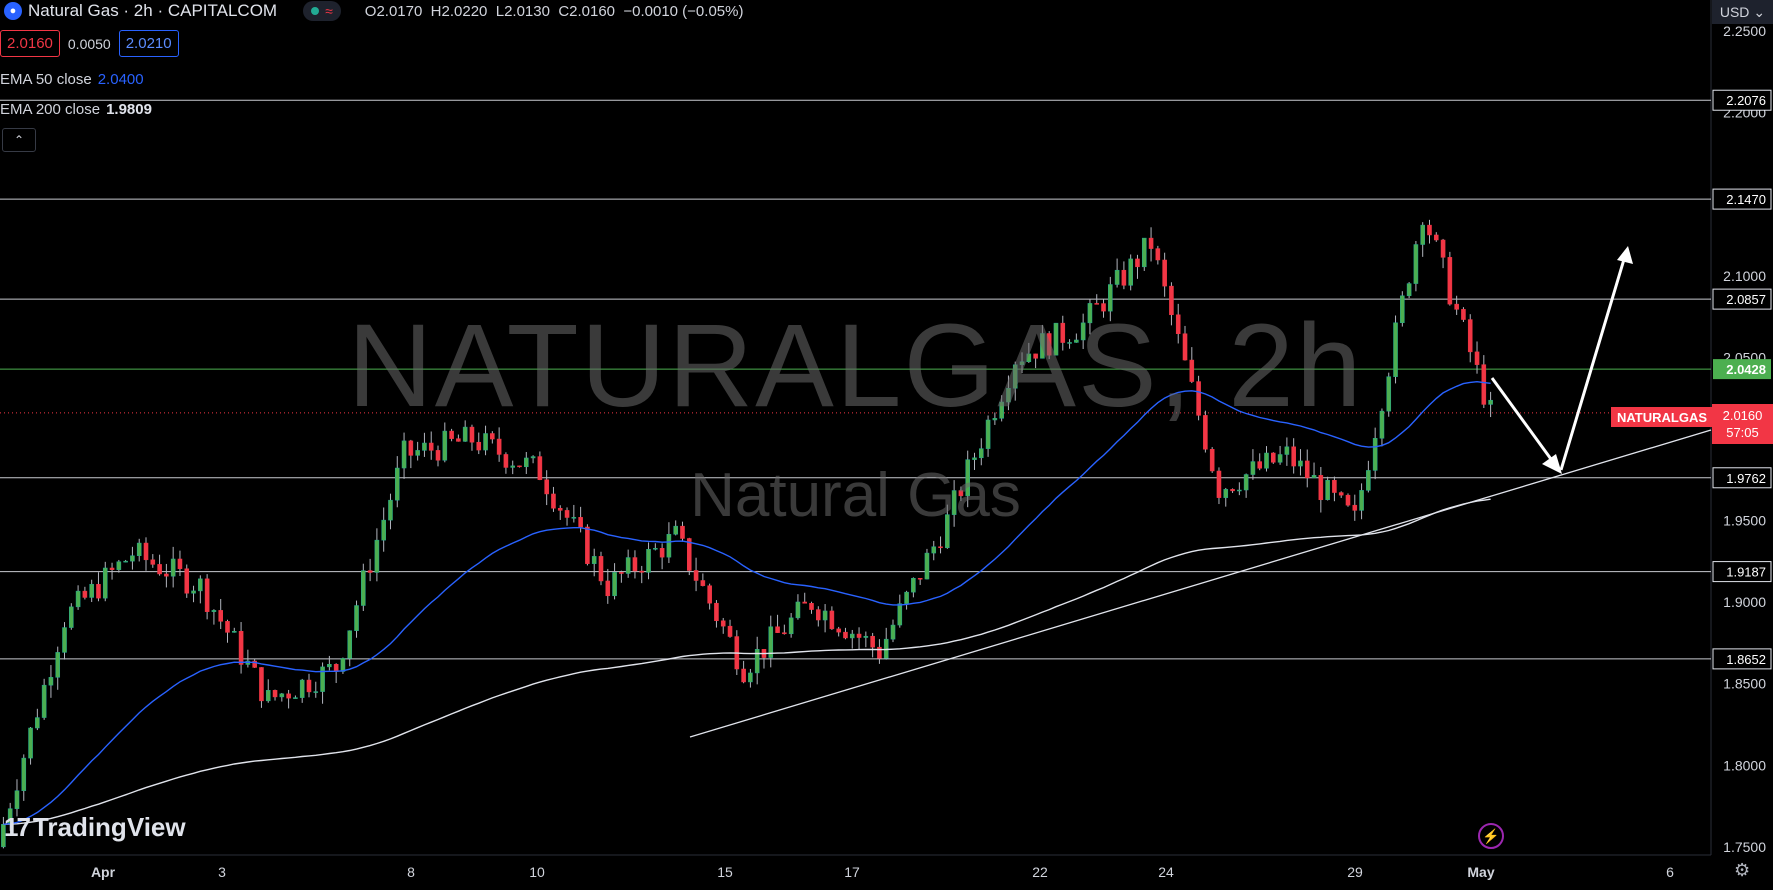  I want to click on level-price-label: 1.8652, so click(1746, 659).